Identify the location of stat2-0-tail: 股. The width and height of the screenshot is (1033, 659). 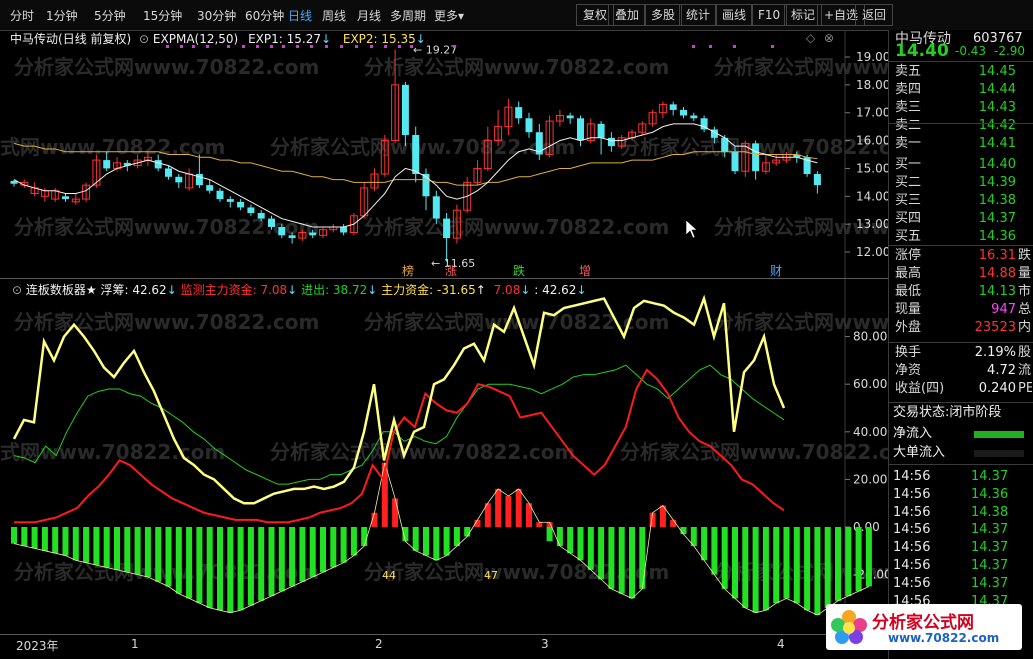
(1025, 352).